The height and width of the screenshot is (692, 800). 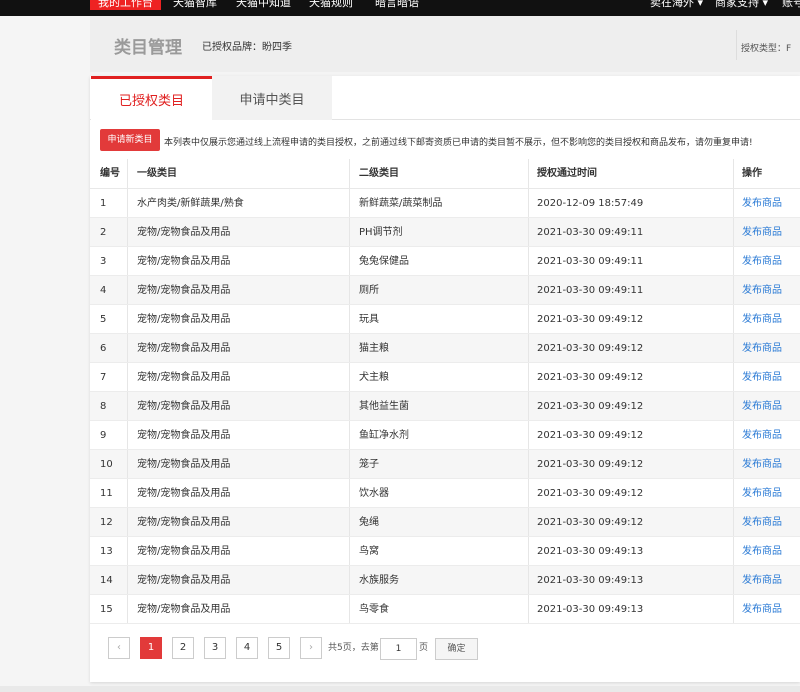 What do you see at coordinates (456, 649) in the screenshot?
I see `confirm-jump-button: 确定` at bounding box center [456, 649].